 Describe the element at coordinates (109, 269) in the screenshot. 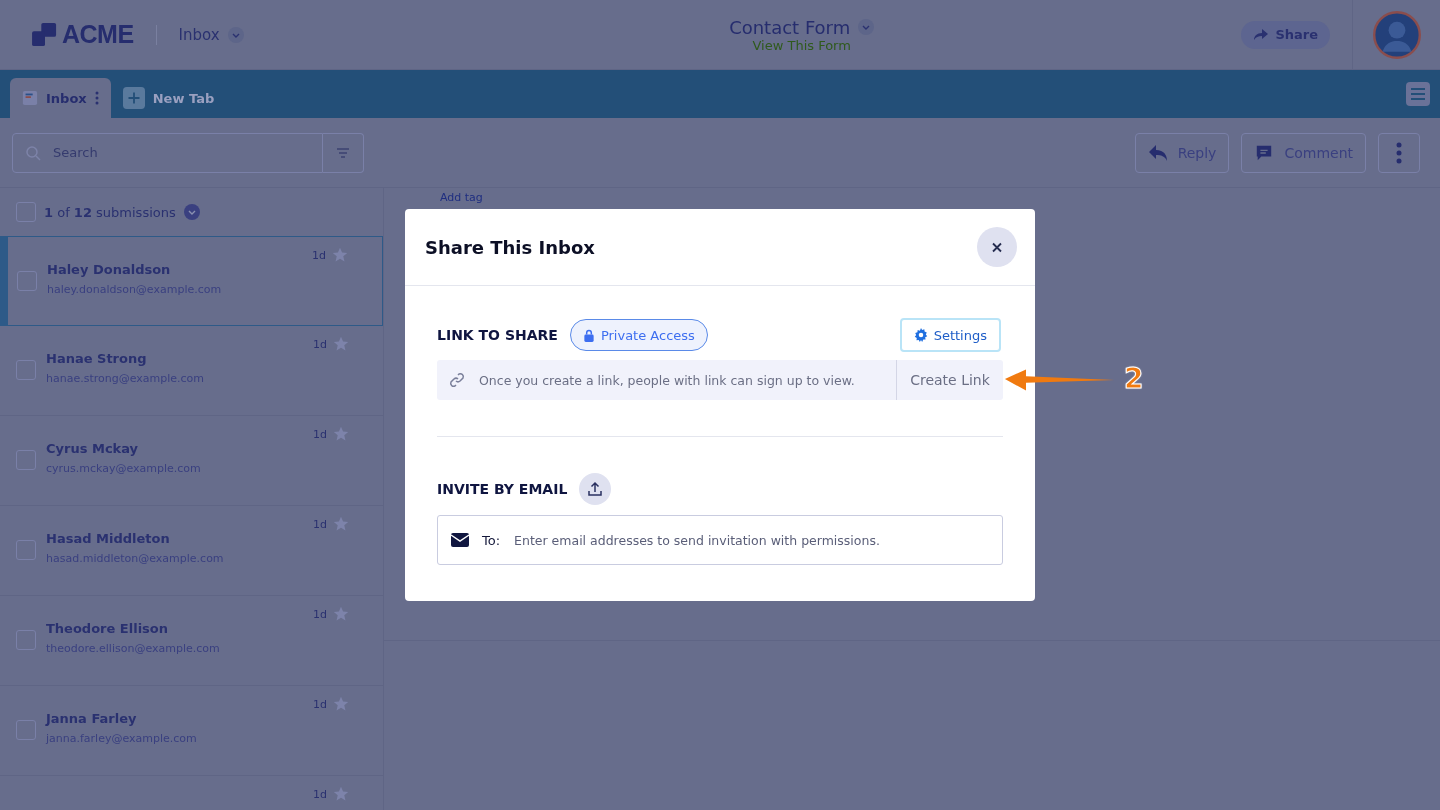

I see `sender-name: Haley Donaldson` at that location.